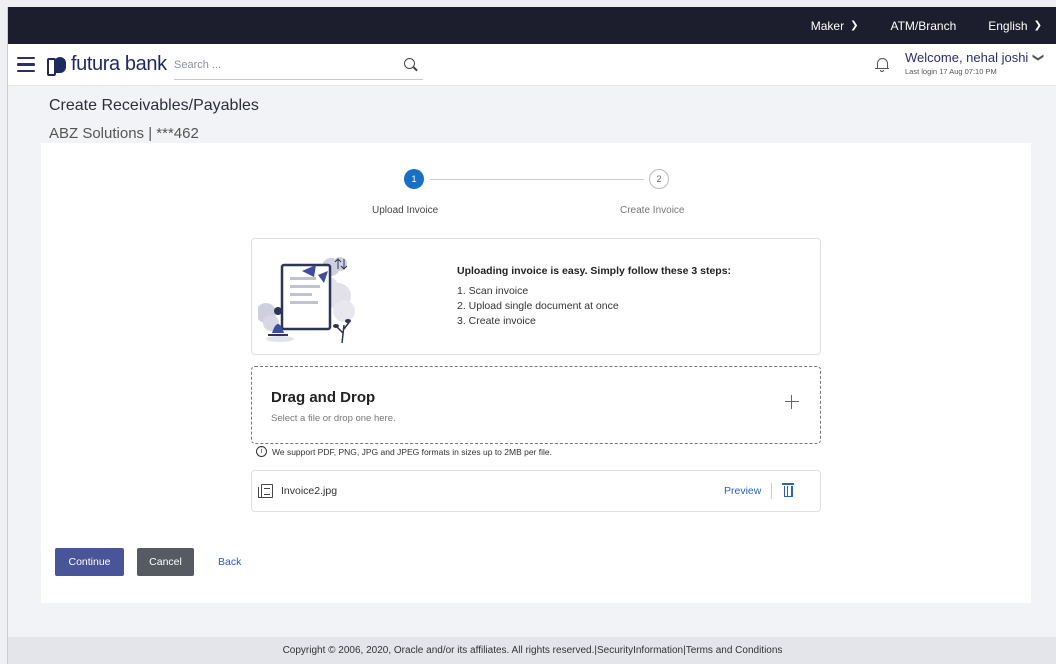 Image resolution: width=1056 pixels, height=664 pixels. What do you see at coordinates (771, 491) in the screenshot?
I see `divider` at bounding box center [771, 491].